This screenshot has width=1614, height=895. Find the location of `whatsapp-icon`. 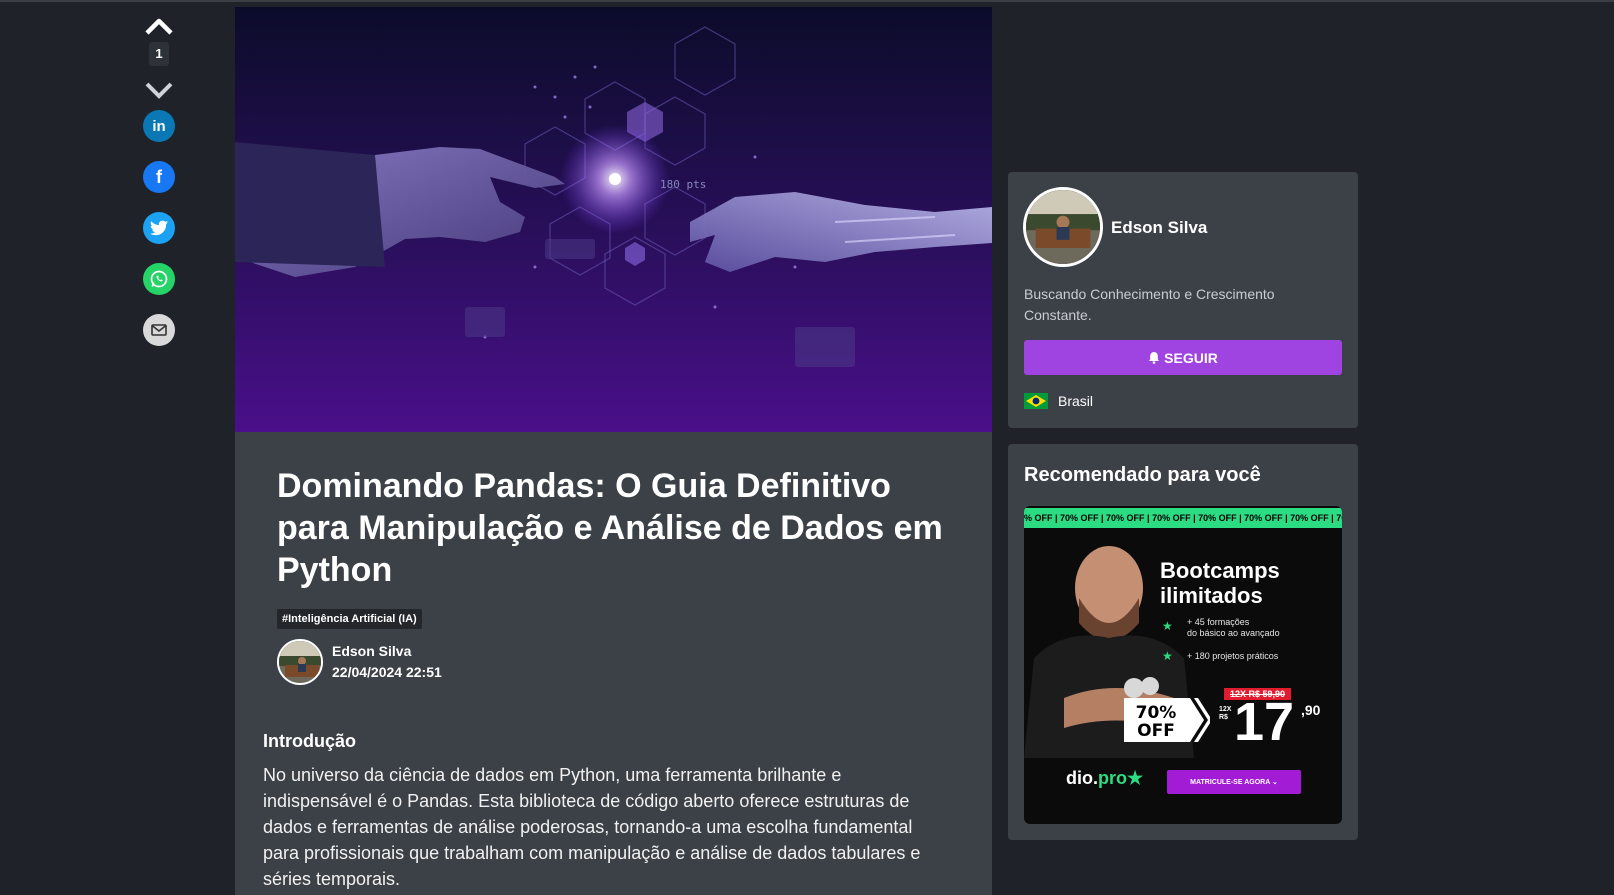

whatsapp-icon is located at coordinates (159, 279).